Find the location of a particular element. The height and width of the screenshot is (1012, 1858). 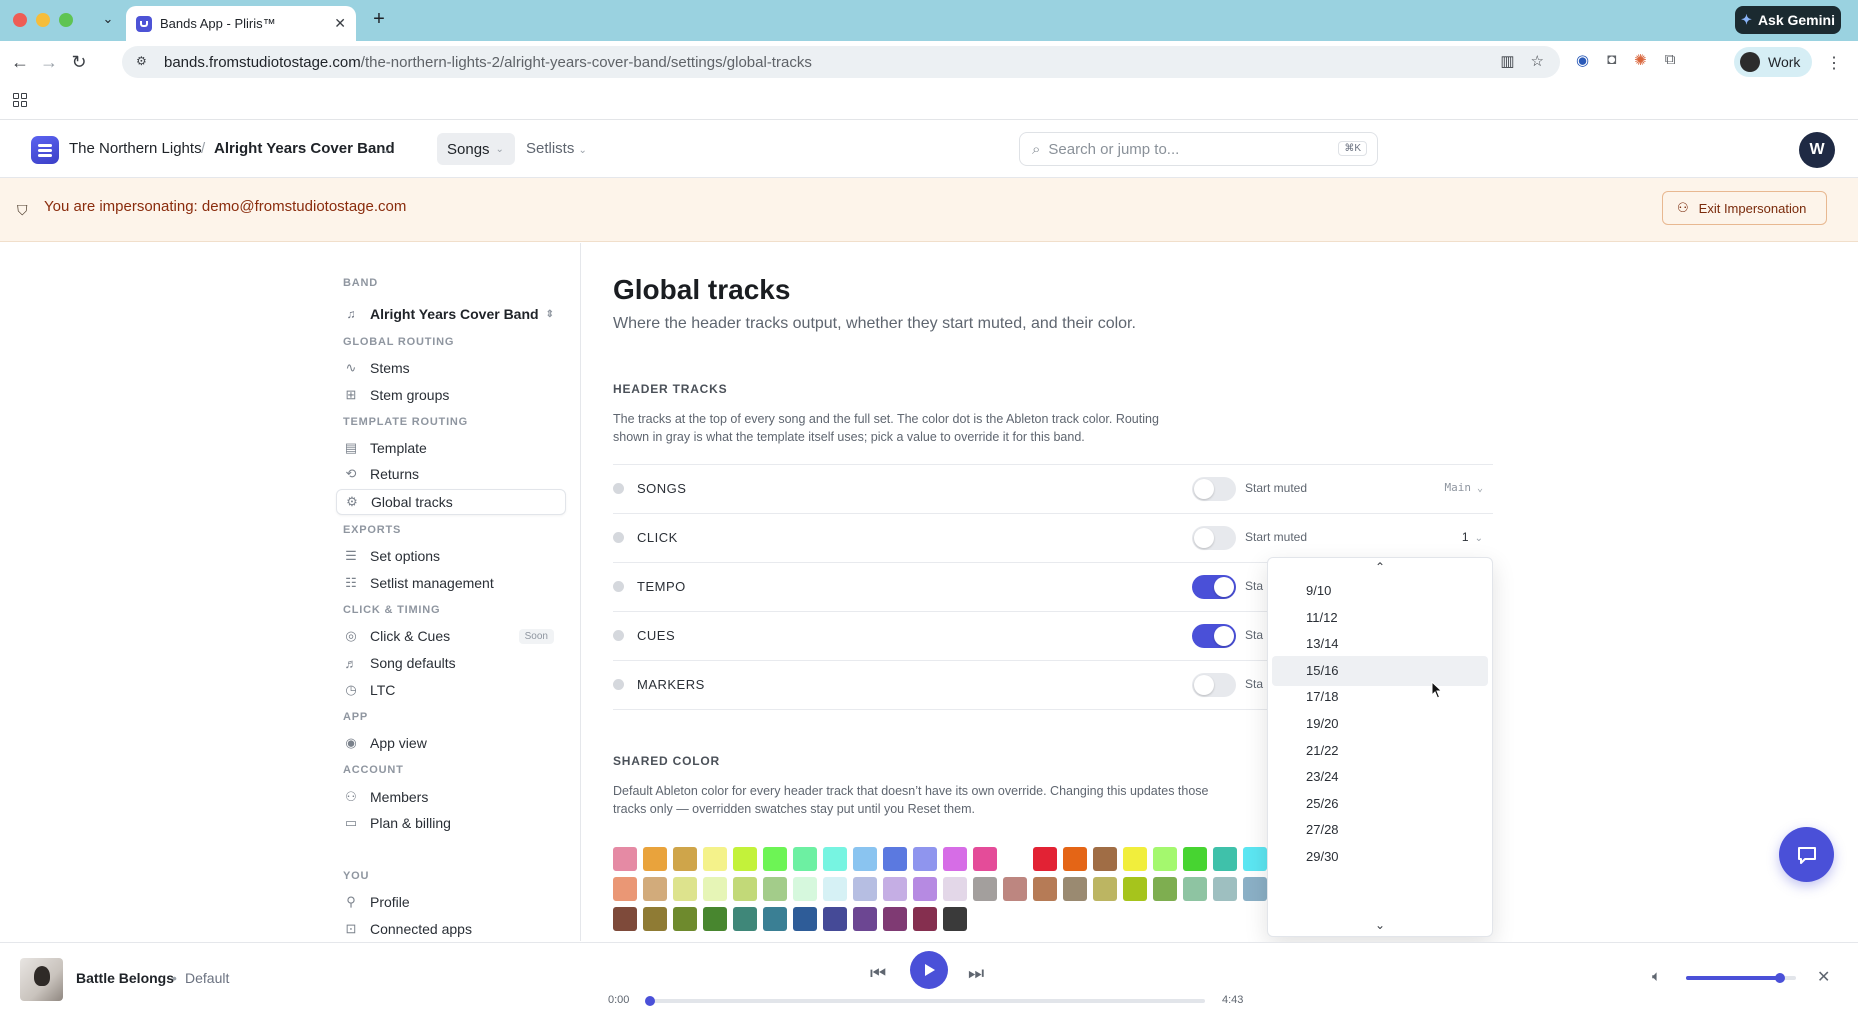

sidebar-item-set-options: ☰ Set options is located at coordinates (451, 556).